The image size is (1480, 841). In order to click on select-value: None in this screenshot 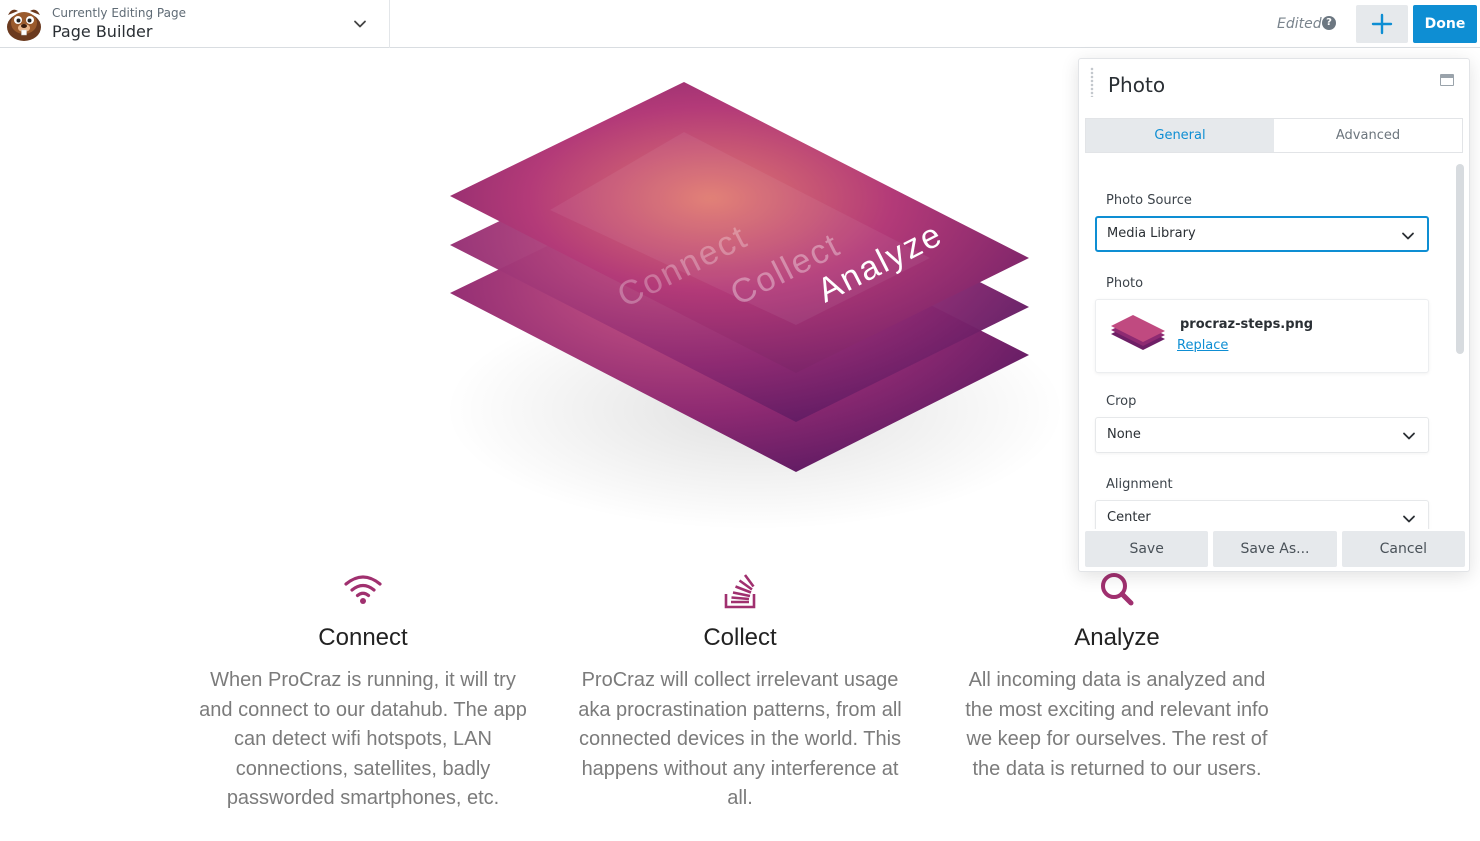, I will do `click(1124, 434)`.